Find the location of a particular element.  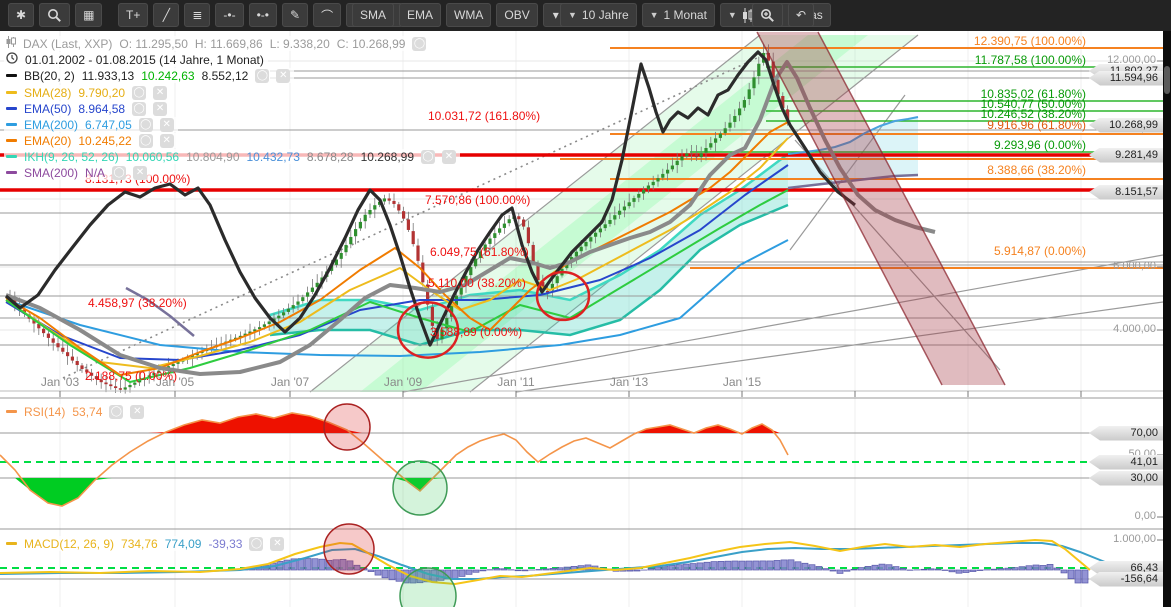

range-dropdown: ▼ 10 Jahre is located at coordinates (598, 15).